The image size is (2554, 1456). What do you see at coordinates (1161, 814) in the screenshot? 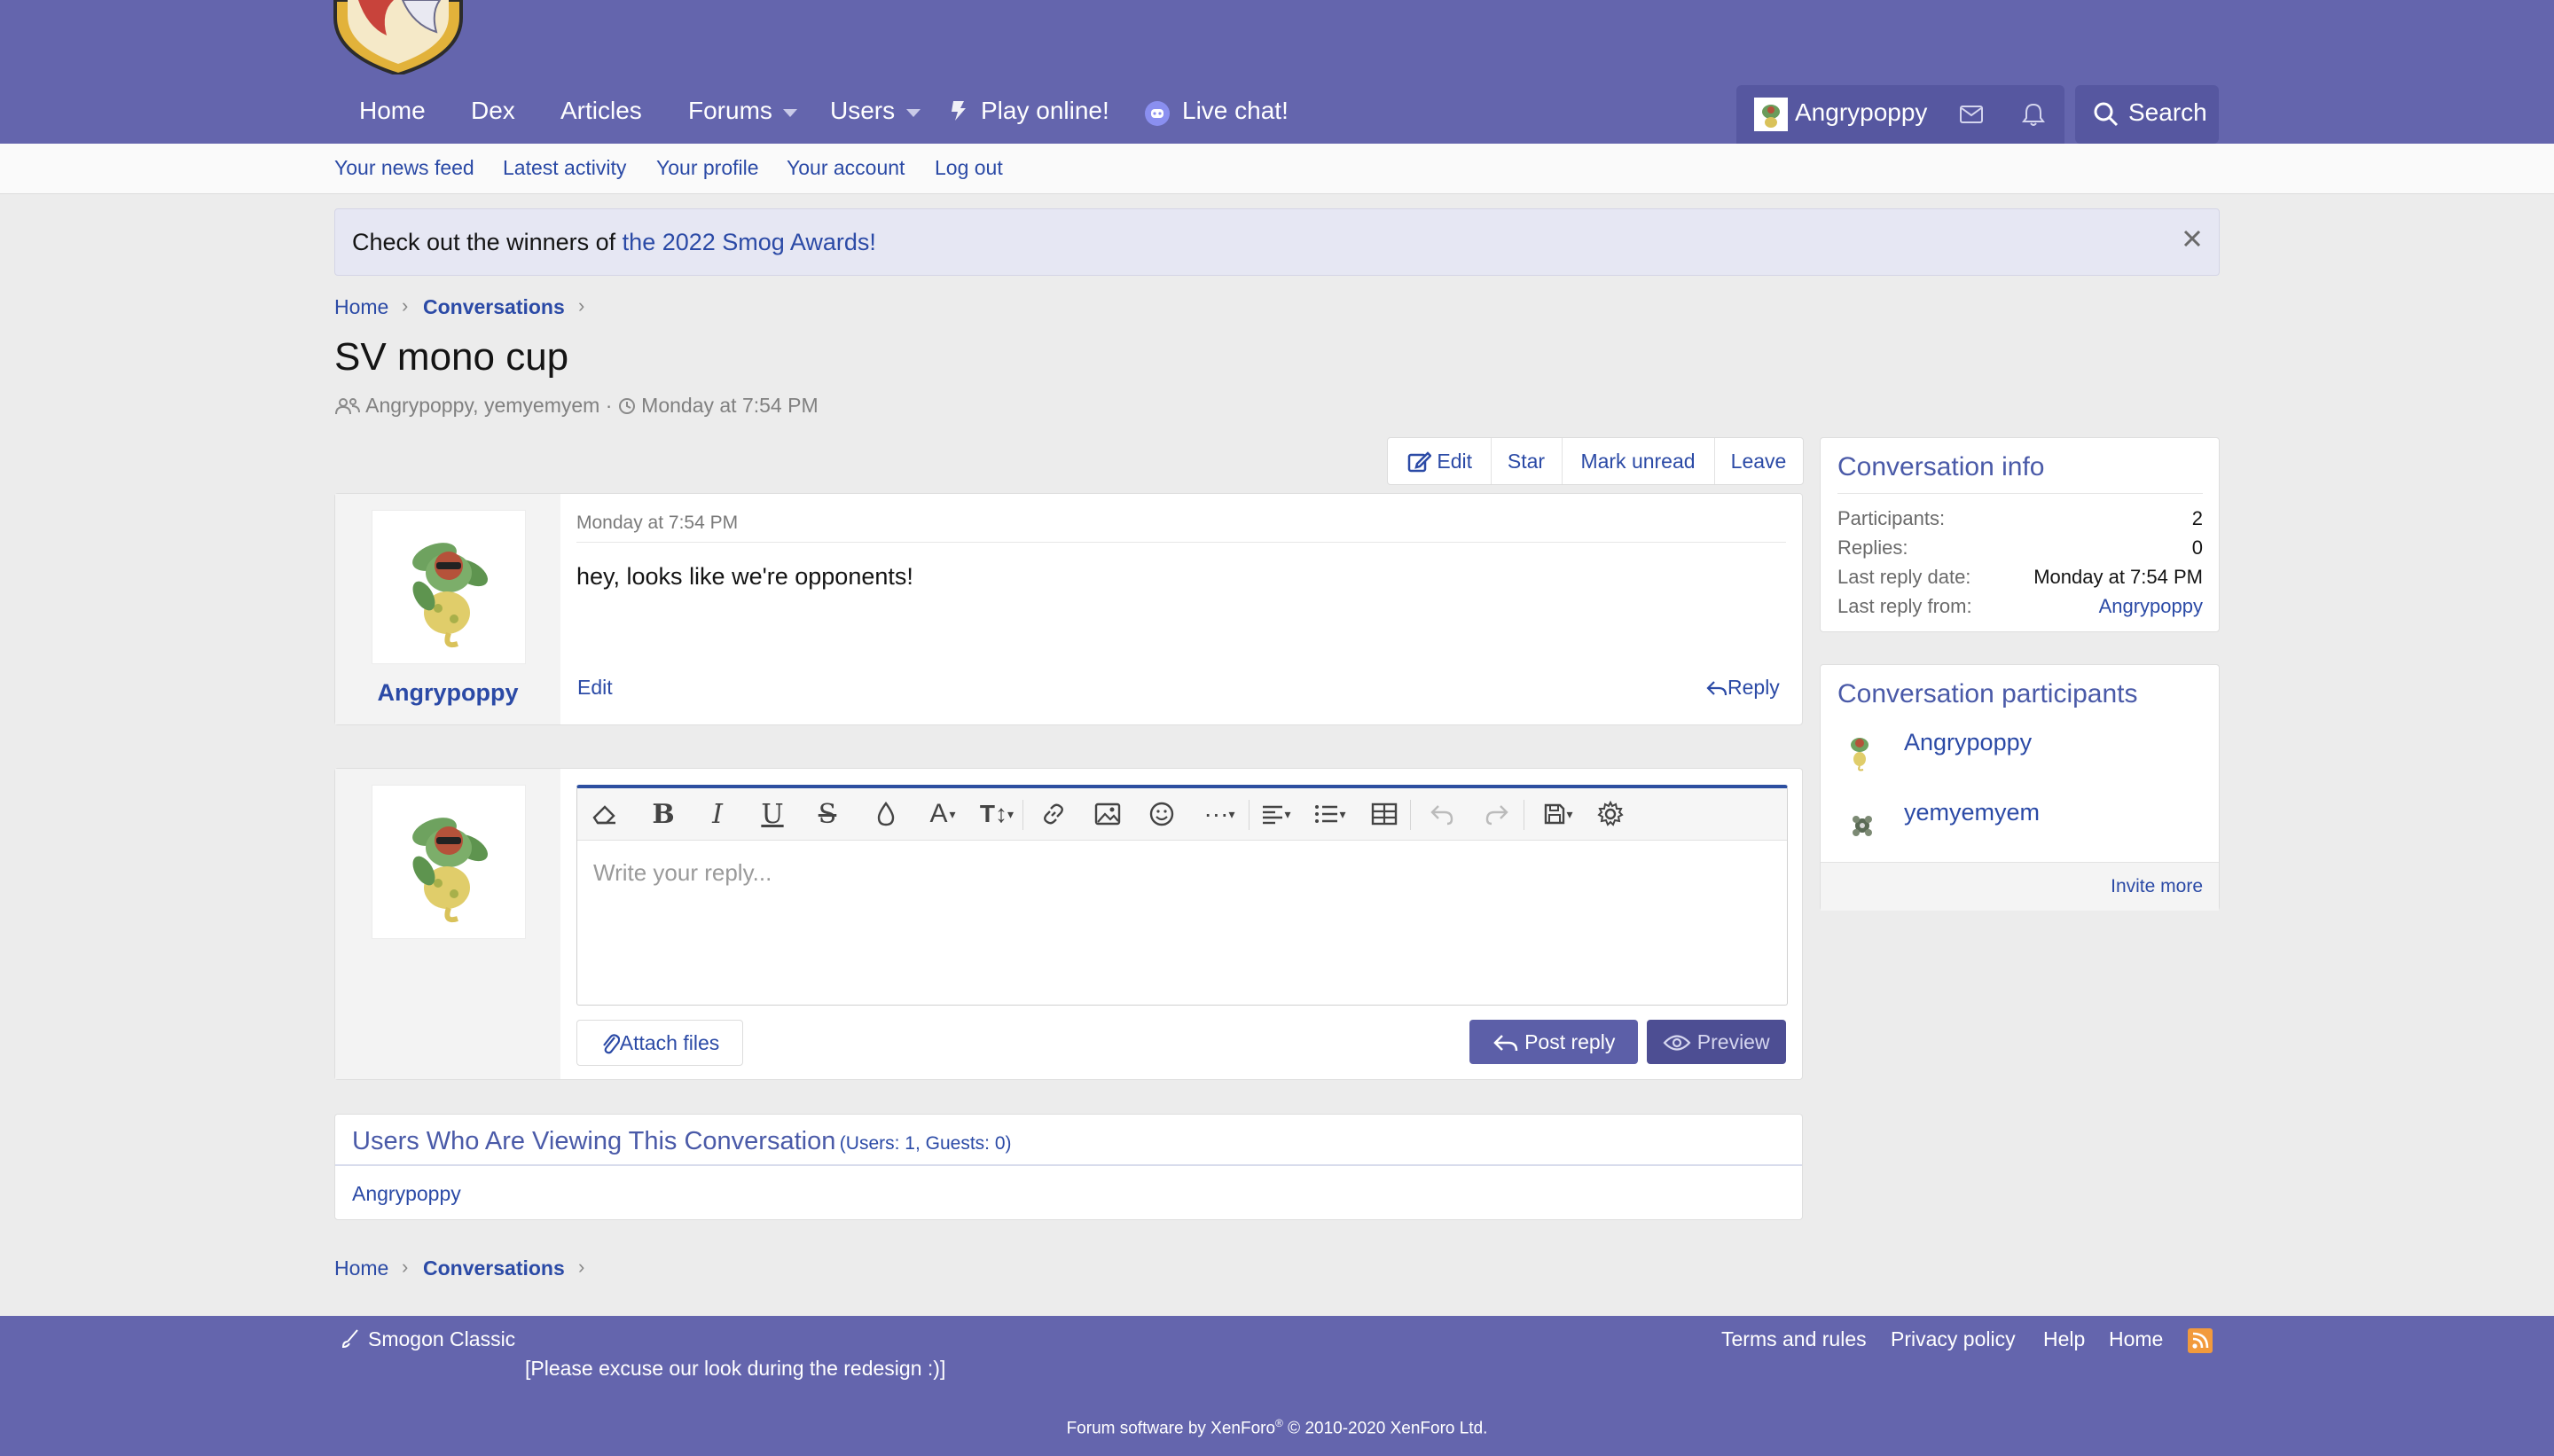
I see `smilie-icon` at bounding box center [1161, 814].